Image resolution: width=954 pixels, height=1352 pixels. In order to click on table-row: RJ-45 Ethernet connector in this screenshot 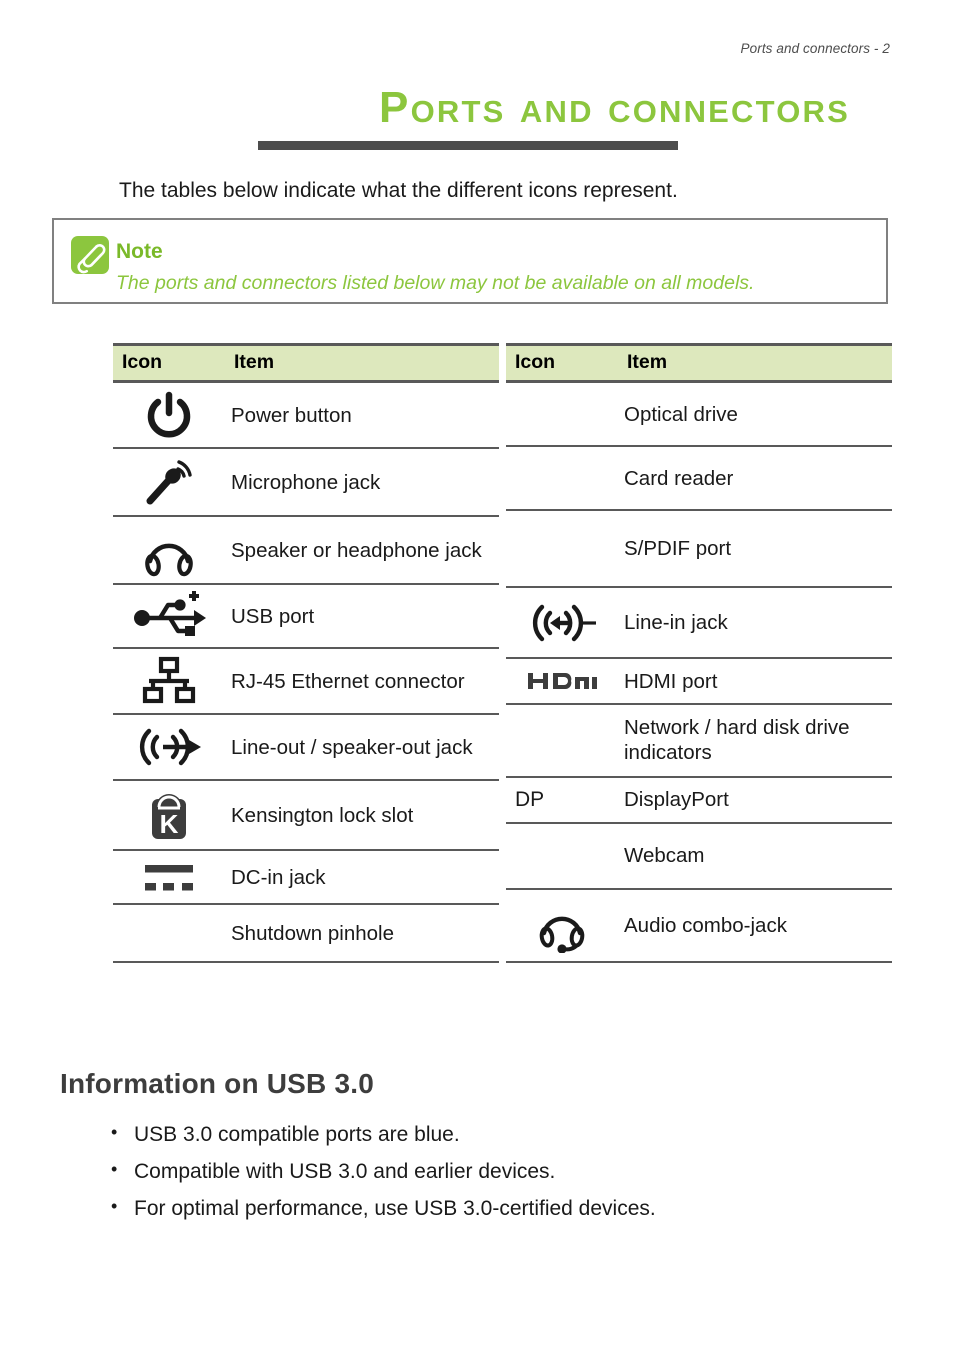, I will do `click(306, 681)`.